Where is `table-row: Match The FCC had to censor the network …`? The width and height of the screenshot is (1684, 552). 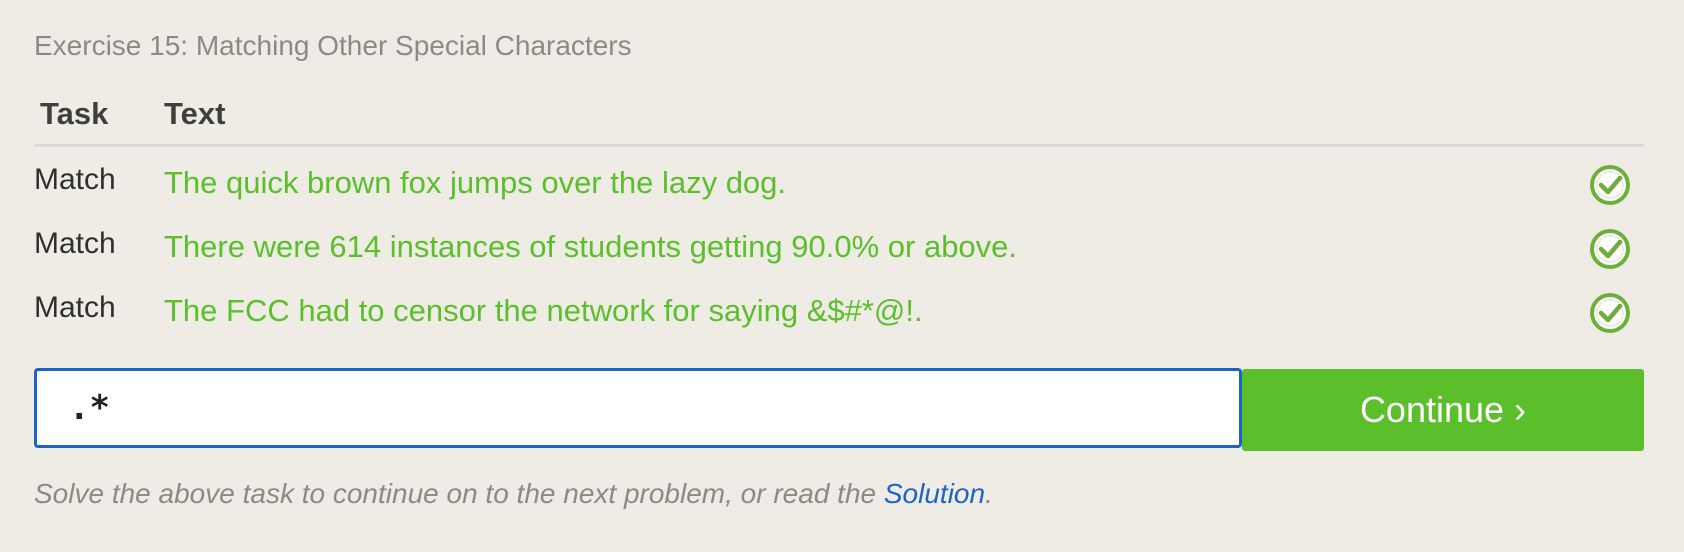
table-row: Match The FCC had to censor the network … is located at coordinates (839, 307).